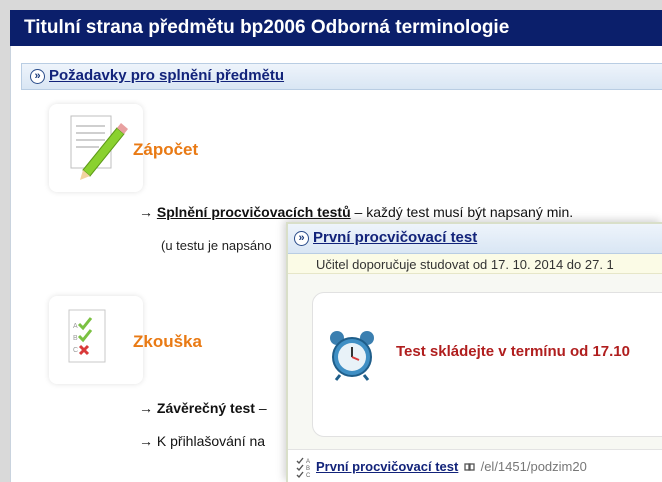 This screenshot has height=482, width=662. I want to click on quiz-abc-icon: A B C, so click(303, 468).